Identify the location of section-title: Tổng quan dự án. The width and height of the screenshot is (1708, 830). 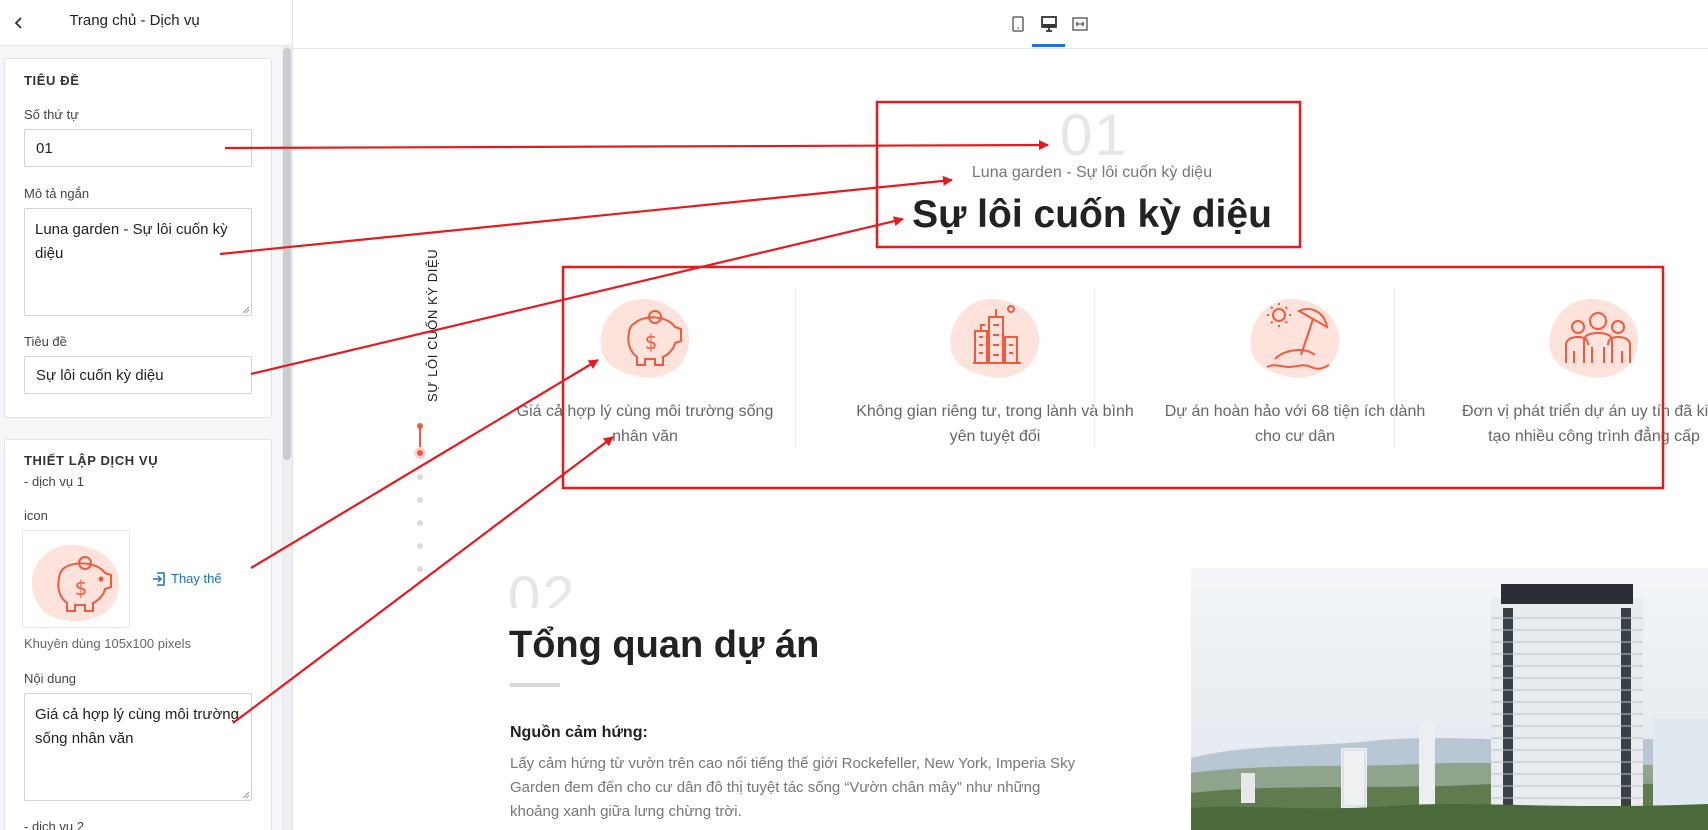
(664, 645).